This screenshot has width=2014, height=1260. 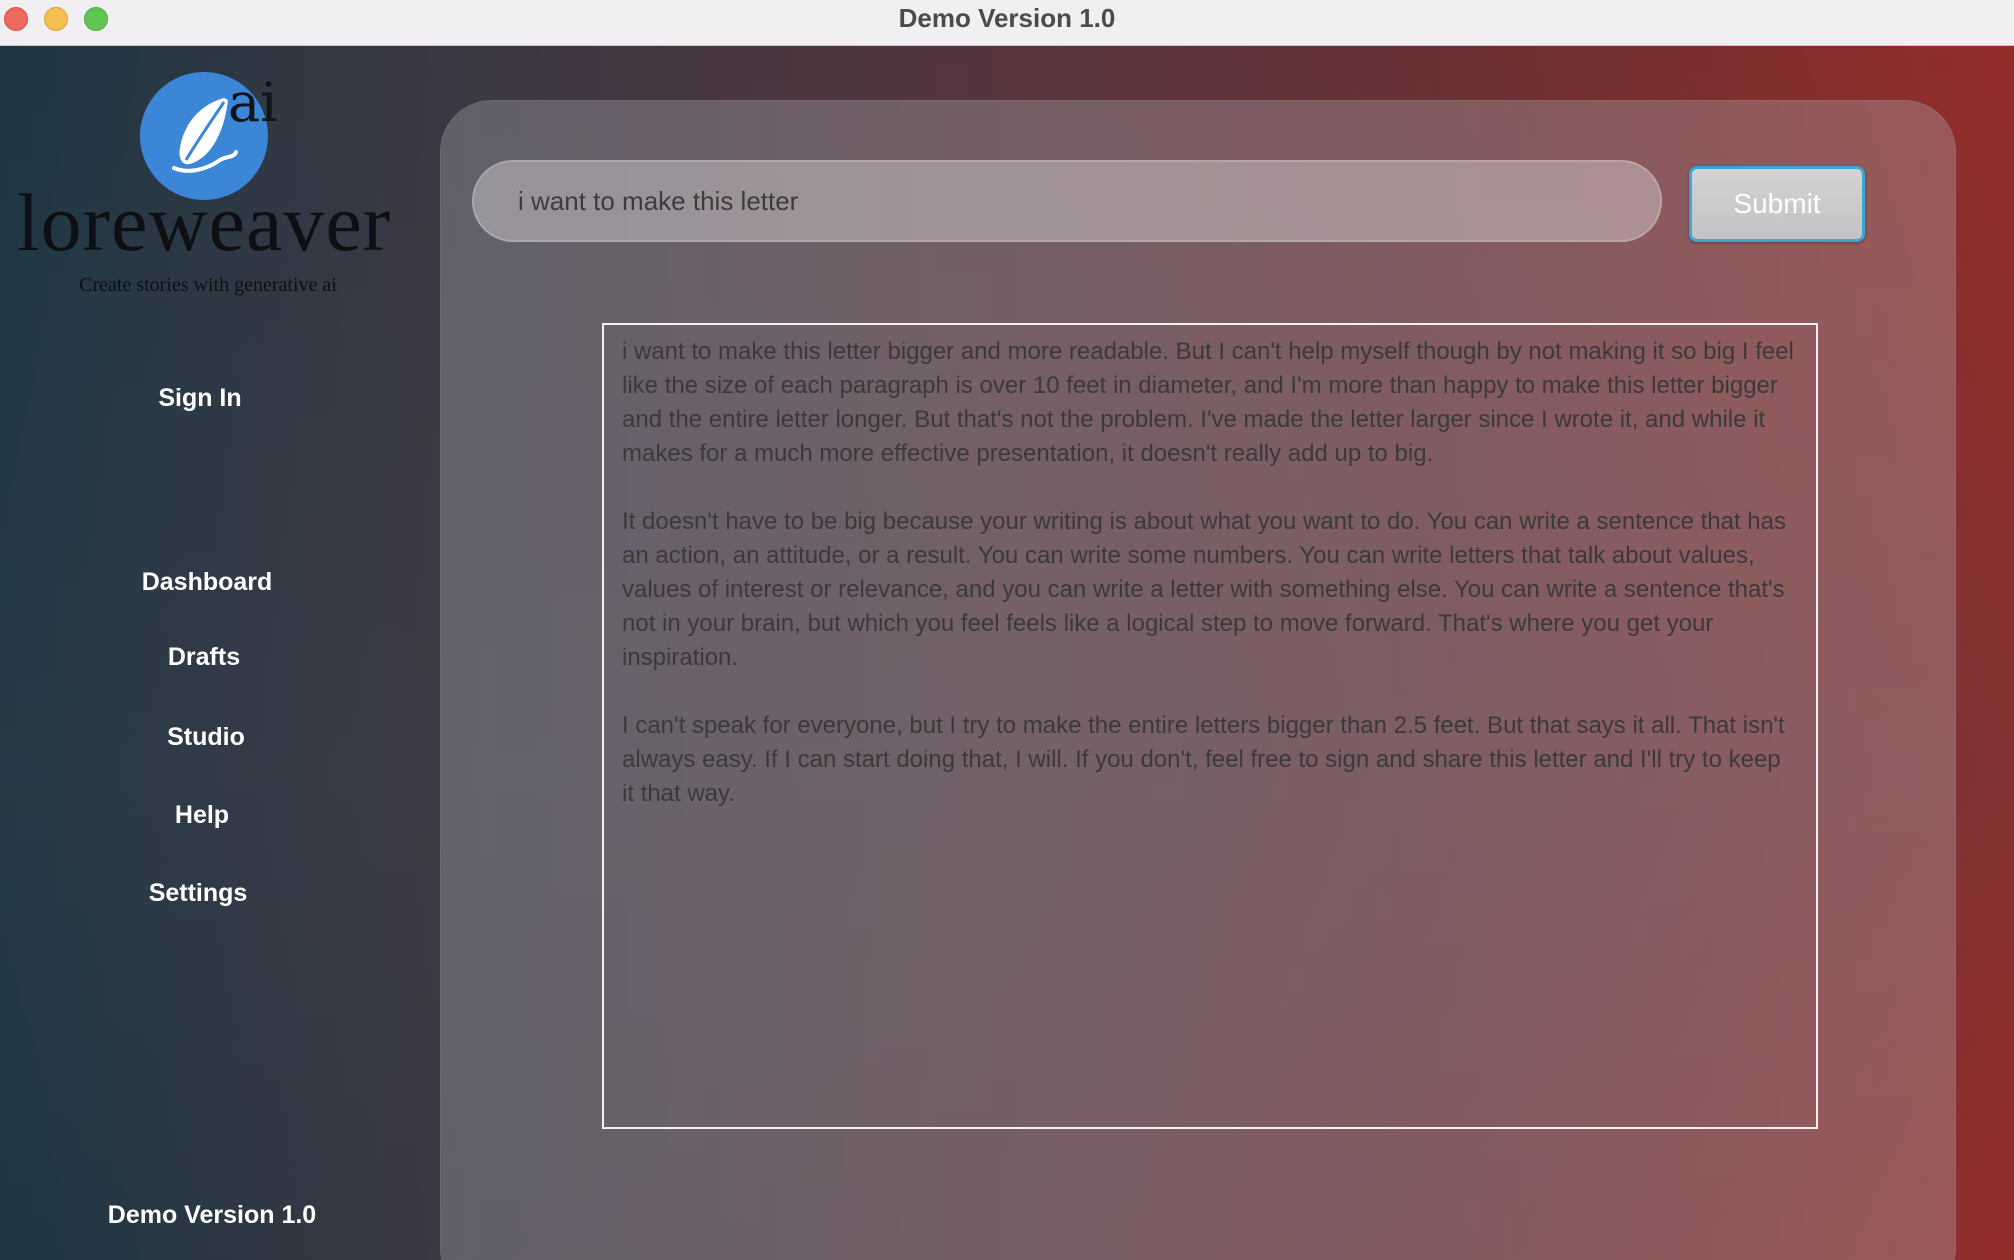 I want to click on sidebar-item-drafts: Drafts, so click(x=204, y=657).